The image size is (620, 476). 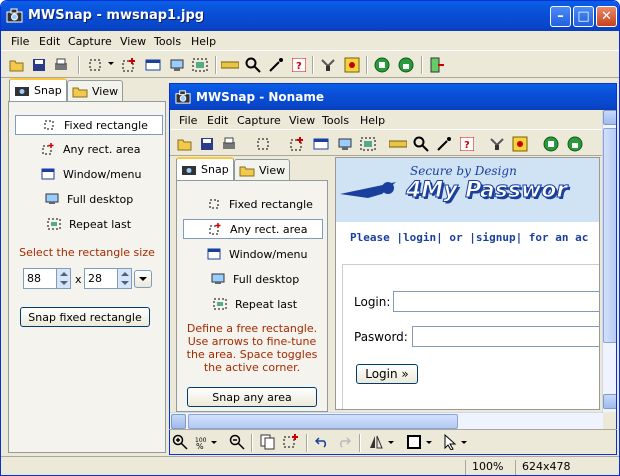 I want to click on status-bar: 100% 624x478, so click(x=310, y=465).